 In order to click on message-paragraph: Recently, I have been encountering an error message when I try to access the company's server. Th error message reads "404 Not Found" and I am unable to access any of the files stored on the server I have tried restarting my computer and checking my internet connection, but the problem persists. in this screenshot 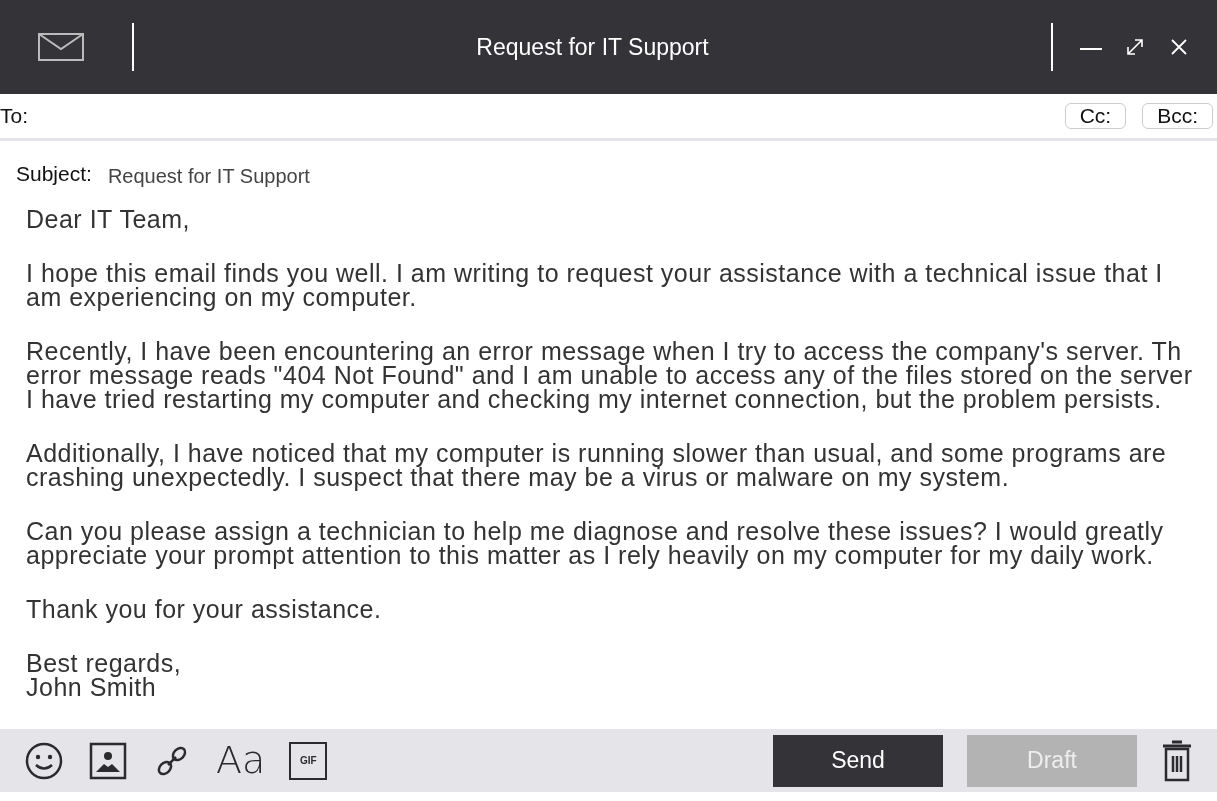, I will do `click(610, 375)`.